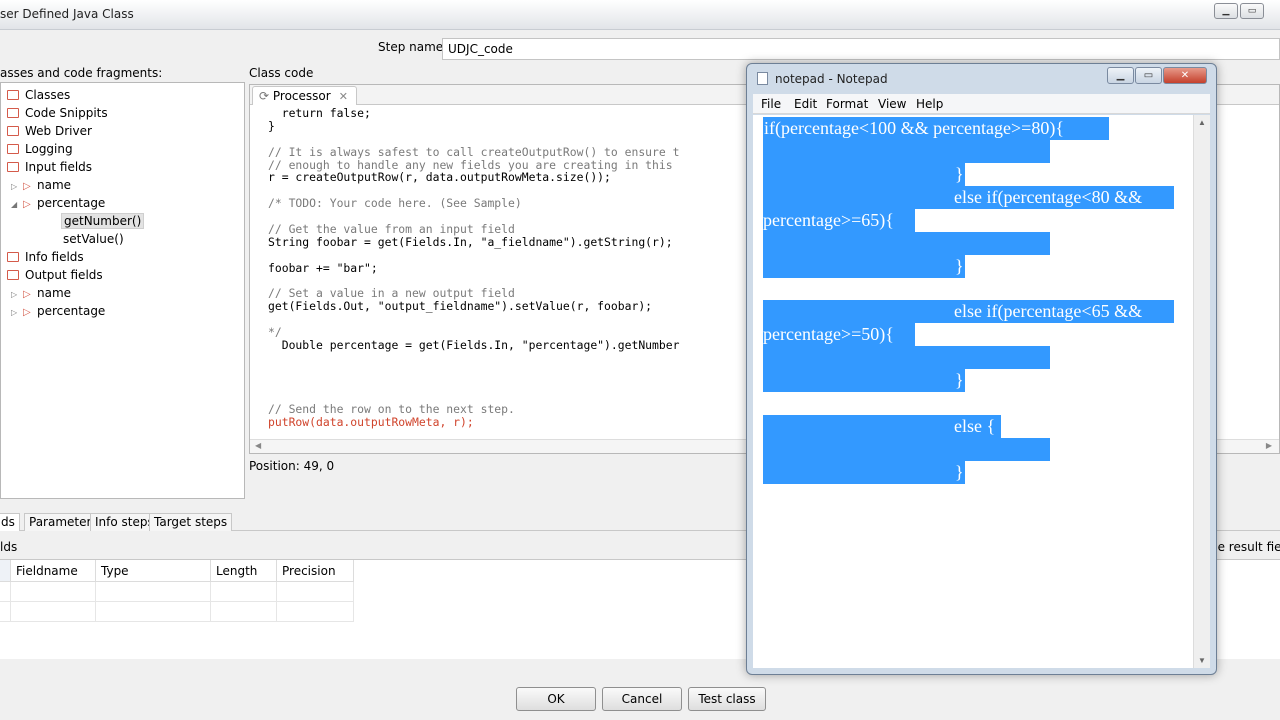  I want to click on window-titlebar: ser Defined Java Class ▁ ▭, so click(640, 15).